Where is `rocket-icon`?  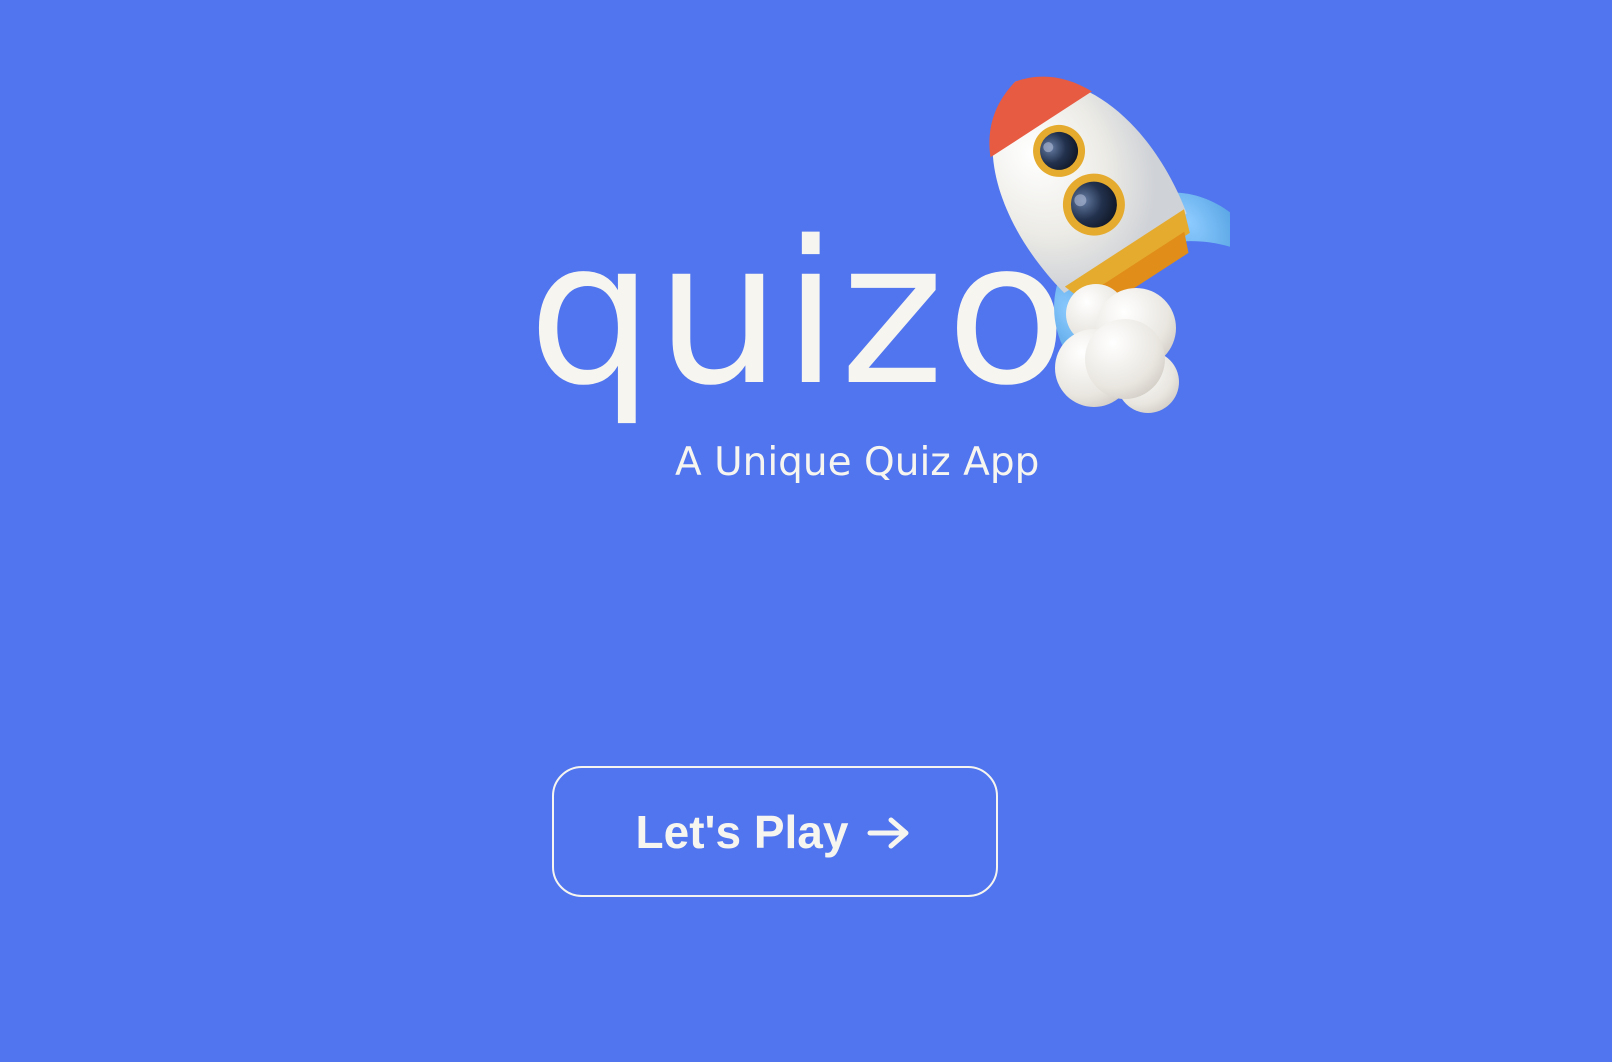
rocket-icon is located at coordinates (1114, 250).